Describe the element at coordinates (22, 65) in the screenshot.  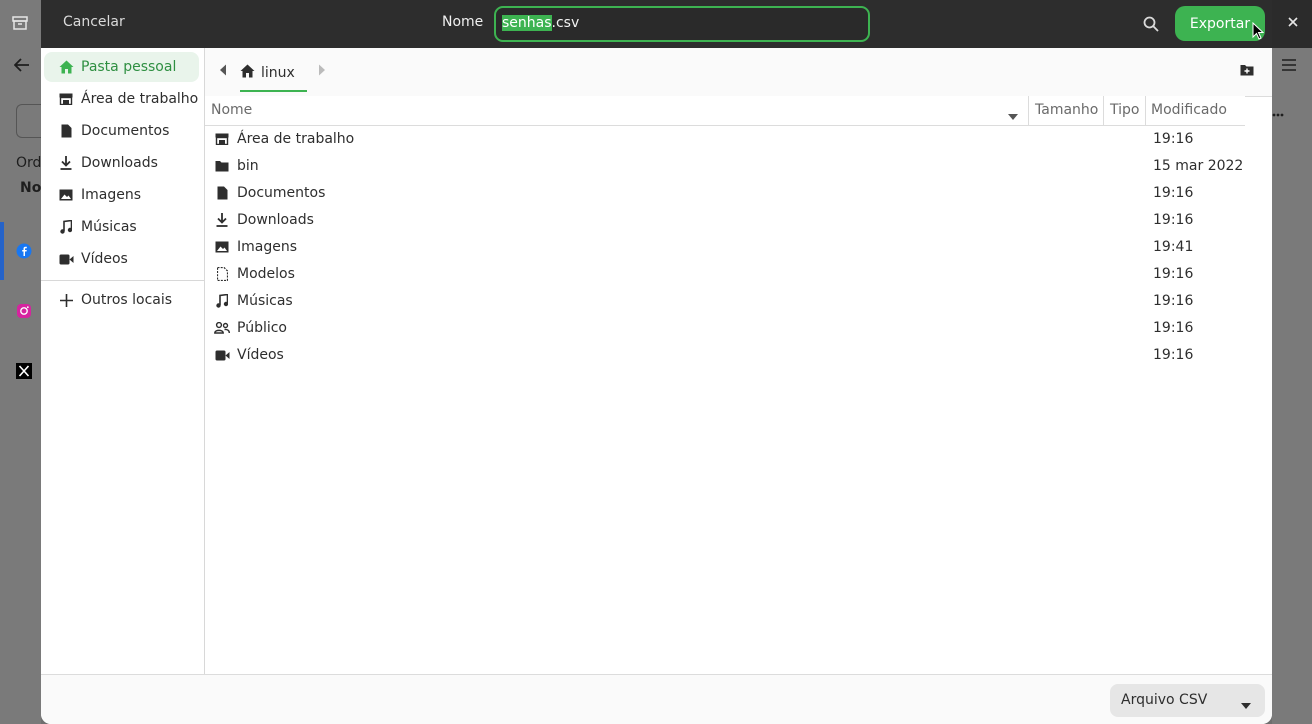
I see `back-arrow-icon` at that location.